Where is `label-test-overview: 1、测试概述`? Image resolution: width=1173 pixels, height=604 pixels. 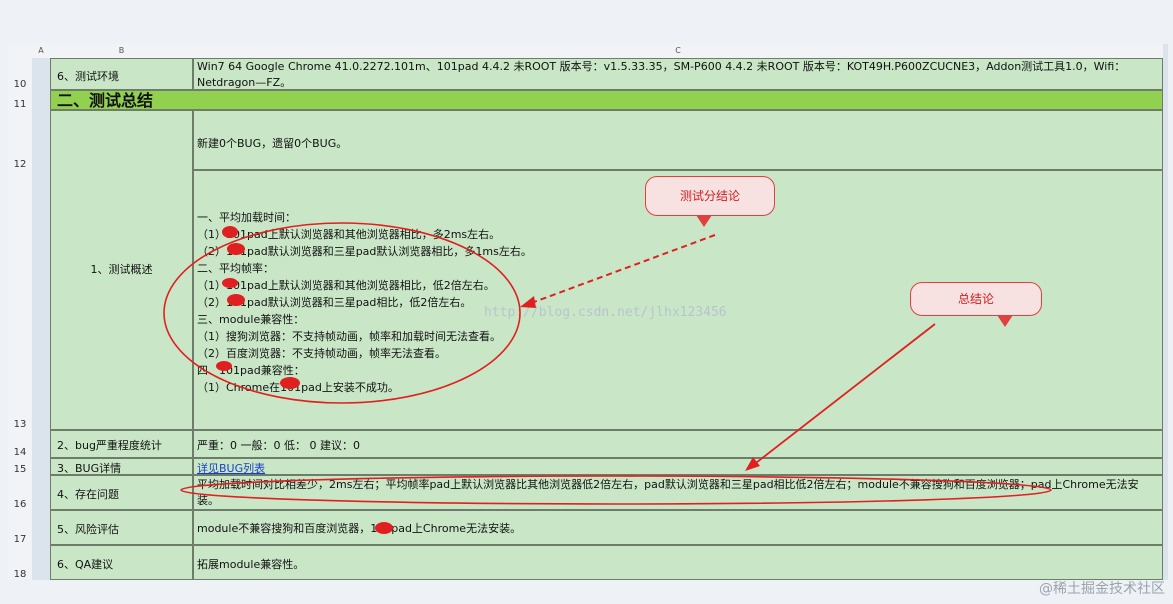
label-test-overview: 1、测试概述 is located at coordinates (121, 269).